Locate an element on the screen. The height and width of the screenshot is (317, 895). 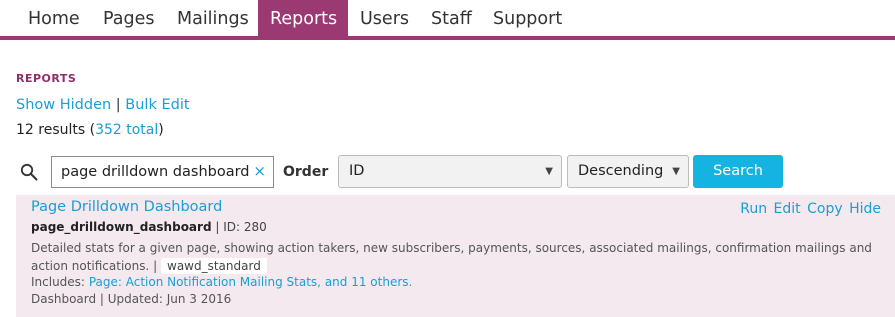
order-direction-select: Descending ▼ is located at coordinates (628, 171).